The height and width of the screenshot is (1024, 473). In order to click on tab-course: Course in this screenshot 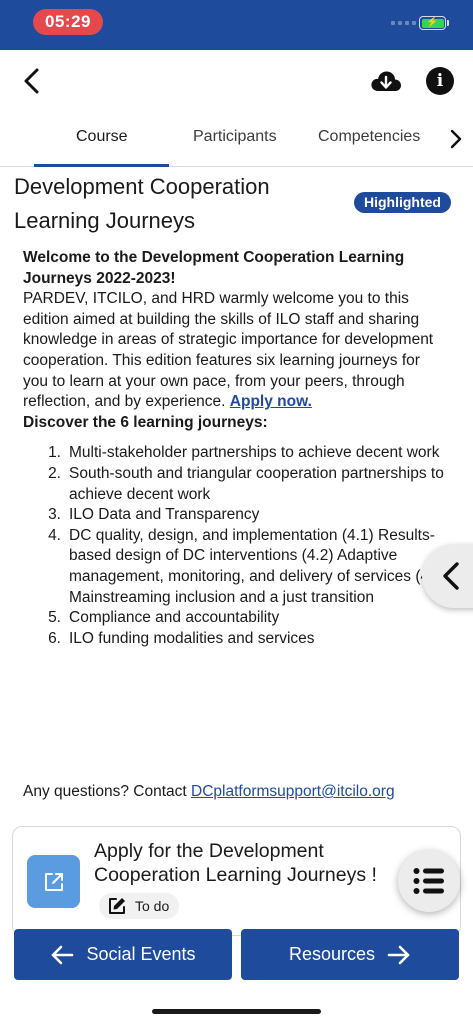, I will do `click(102, 137)`.